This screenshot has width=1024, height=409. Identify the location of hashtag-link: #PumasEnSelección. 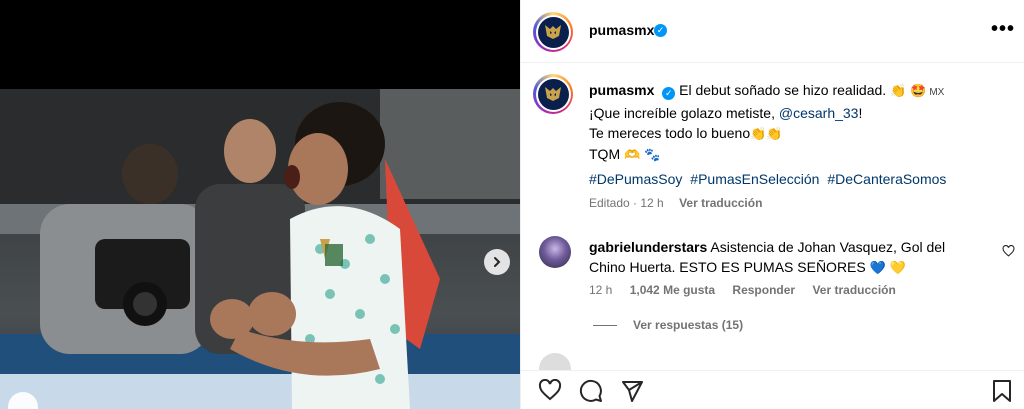
(754, 179).